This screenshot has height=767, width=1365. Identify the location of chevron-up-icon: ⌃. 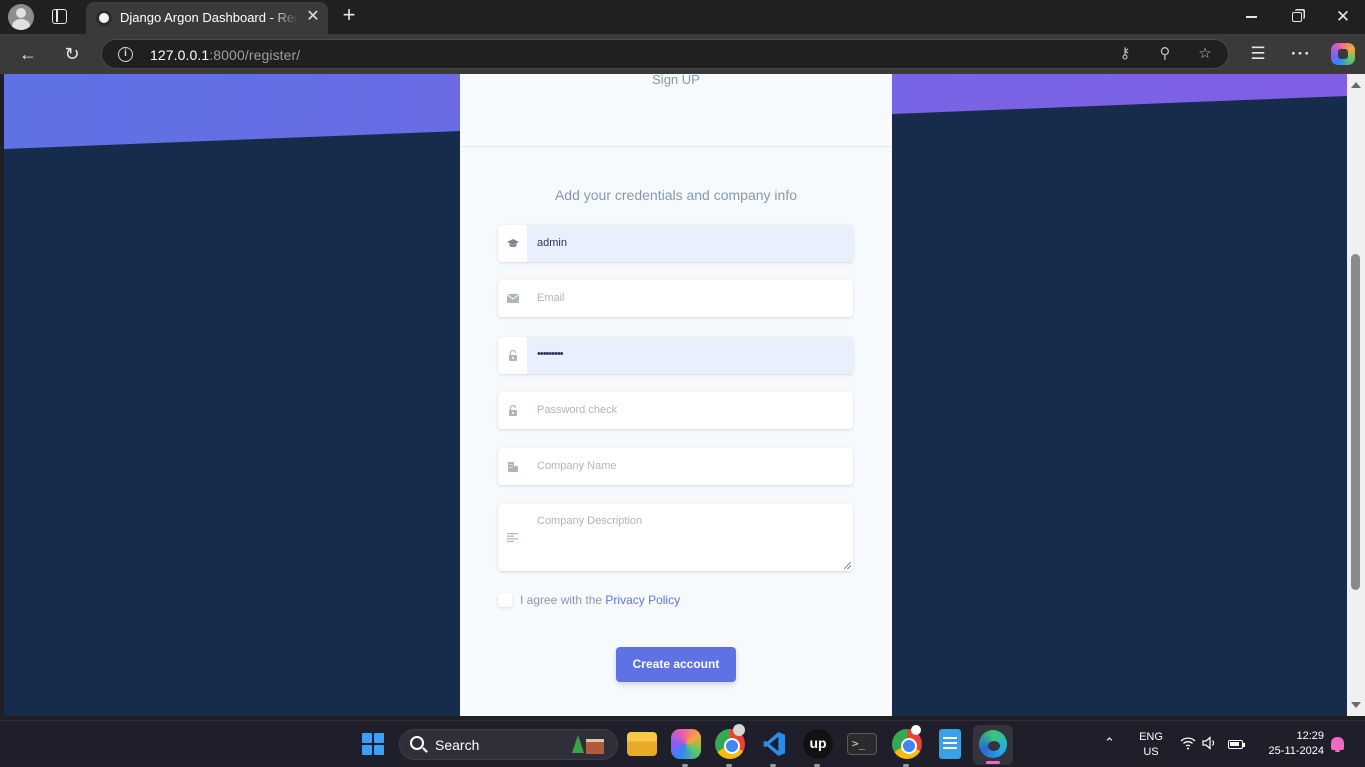
(1109, 743).